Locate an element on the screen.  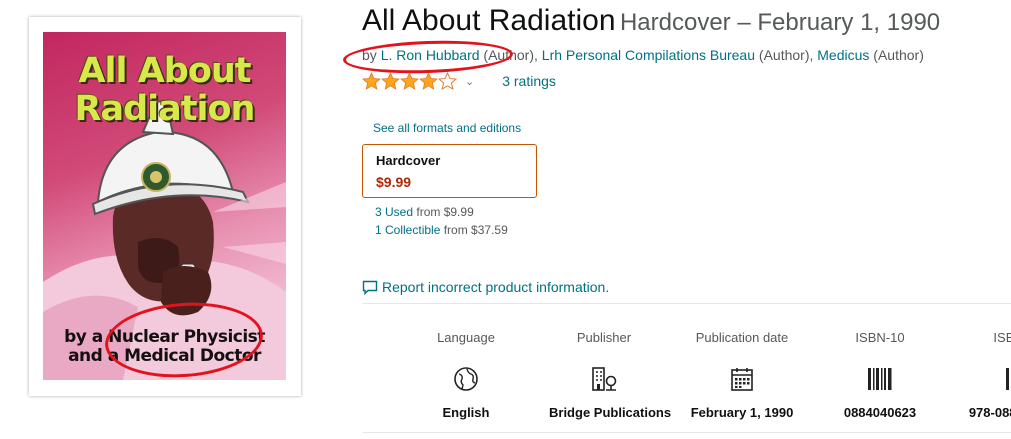
author-link-lrh-bureau: Lrh Personal Compilations Bureau is located at coordinates (648, 55).